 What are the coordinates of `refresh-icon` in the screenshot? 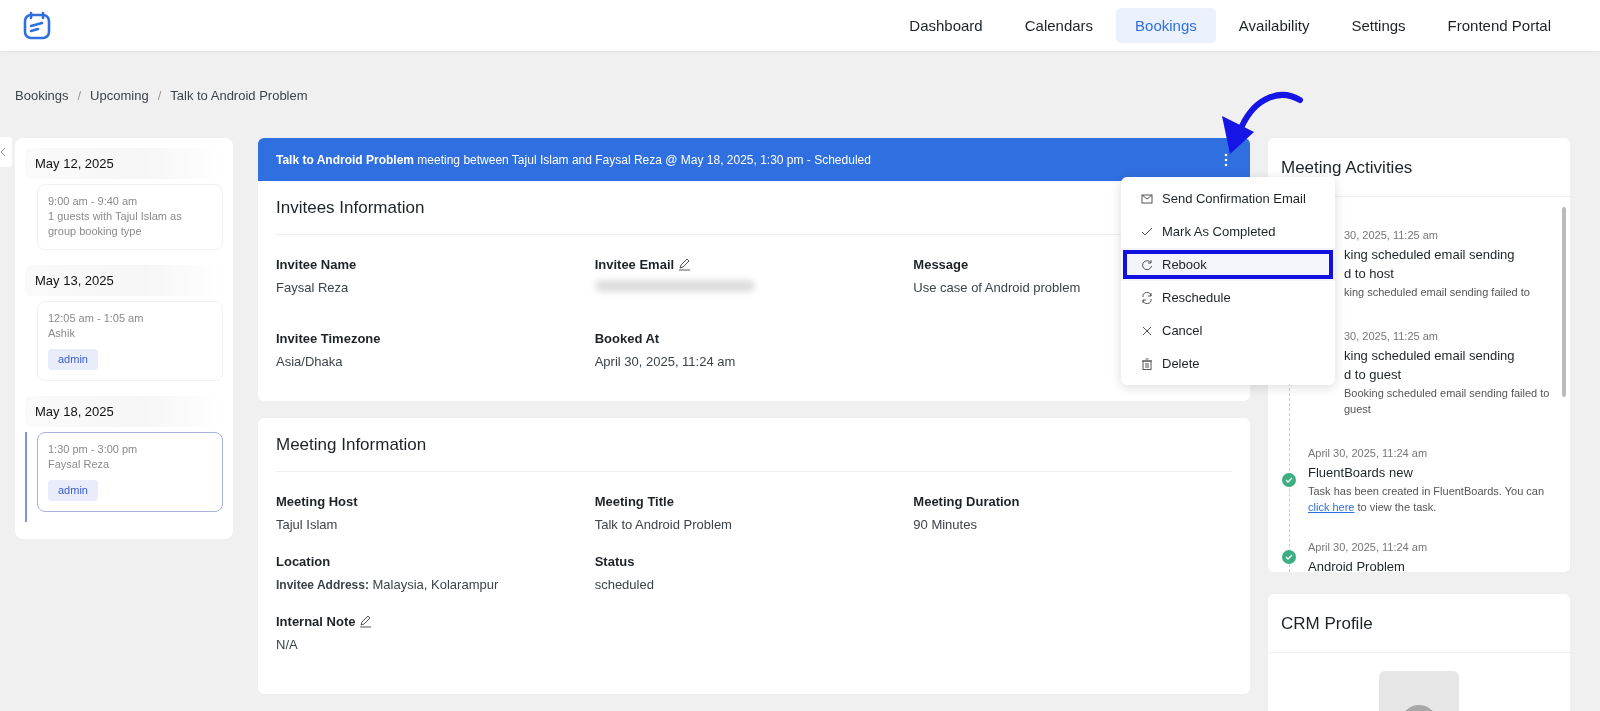 It's located at (1147, 264).